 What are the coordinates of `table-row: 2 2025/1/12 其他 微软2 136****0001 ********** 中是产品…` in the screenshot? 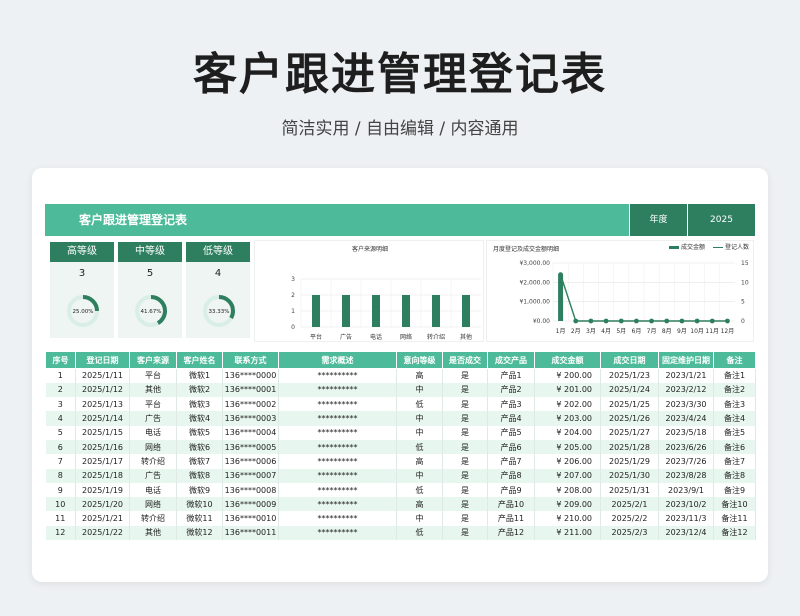 It's located at (400, 390).